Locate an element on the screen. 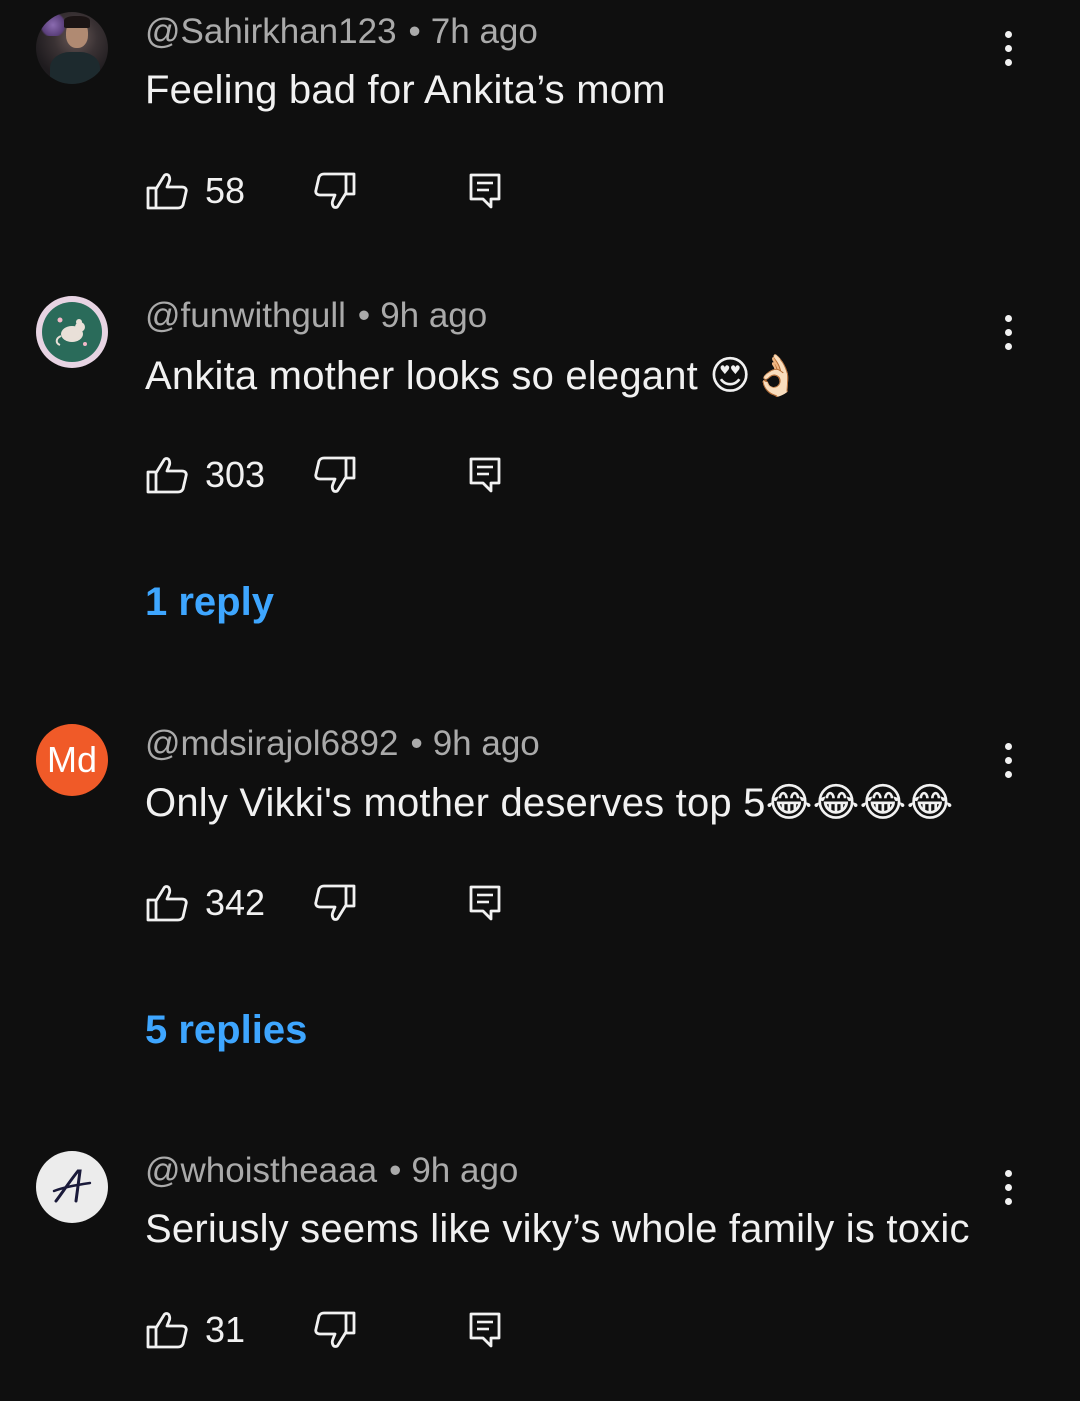  like-button: 342 is located at coordinates (205, 903).